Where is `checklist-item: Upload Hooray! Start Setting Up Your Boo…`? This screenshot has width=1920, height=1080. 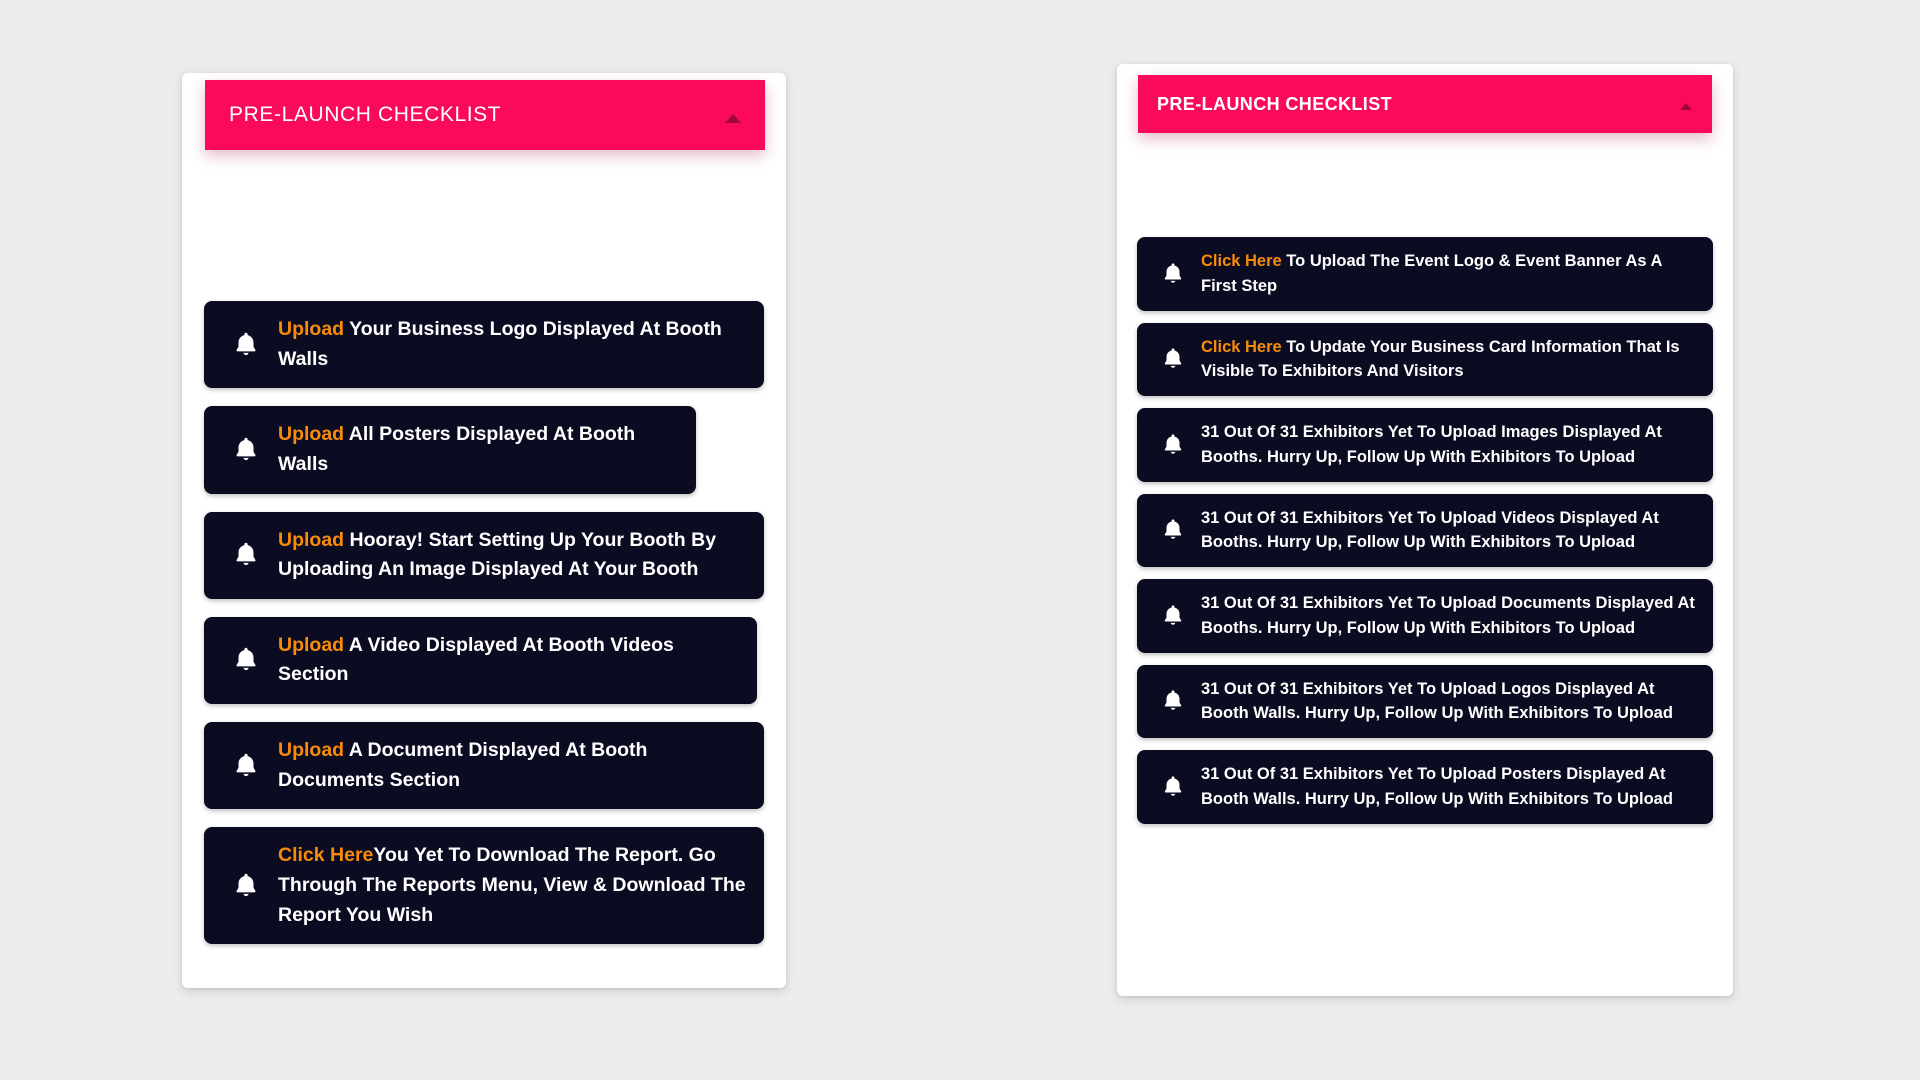
checklist-item: Upload Hooray! Start Setting Up Your Boo… is located at coordinates (484, 555).